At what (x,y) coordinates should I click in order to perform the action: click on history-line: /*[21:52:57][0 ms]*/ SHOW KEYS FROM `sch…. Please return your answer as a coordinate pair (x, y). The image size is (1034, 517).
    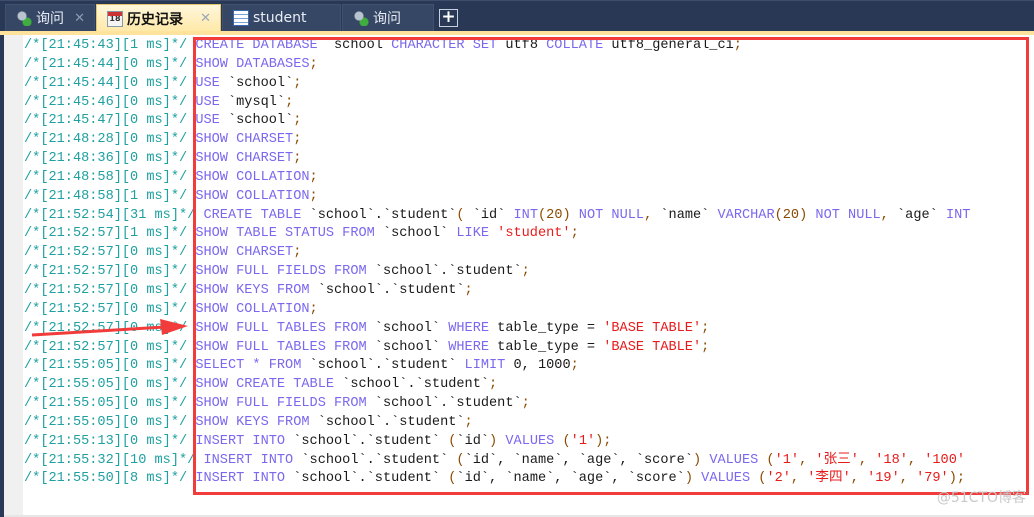
    Looking at the image, I should click on (497, 291).